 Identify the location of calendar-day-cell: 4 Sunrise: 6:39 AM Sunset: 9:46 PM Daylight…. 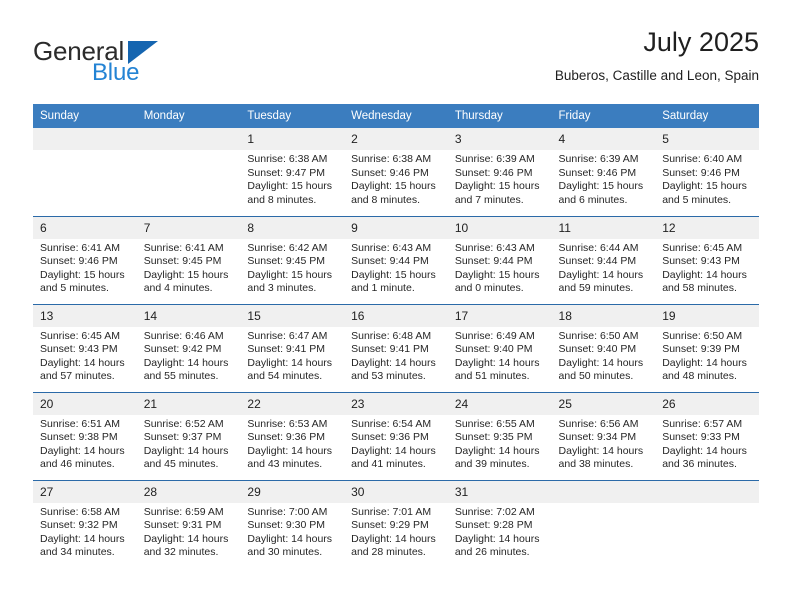
(603, 172).